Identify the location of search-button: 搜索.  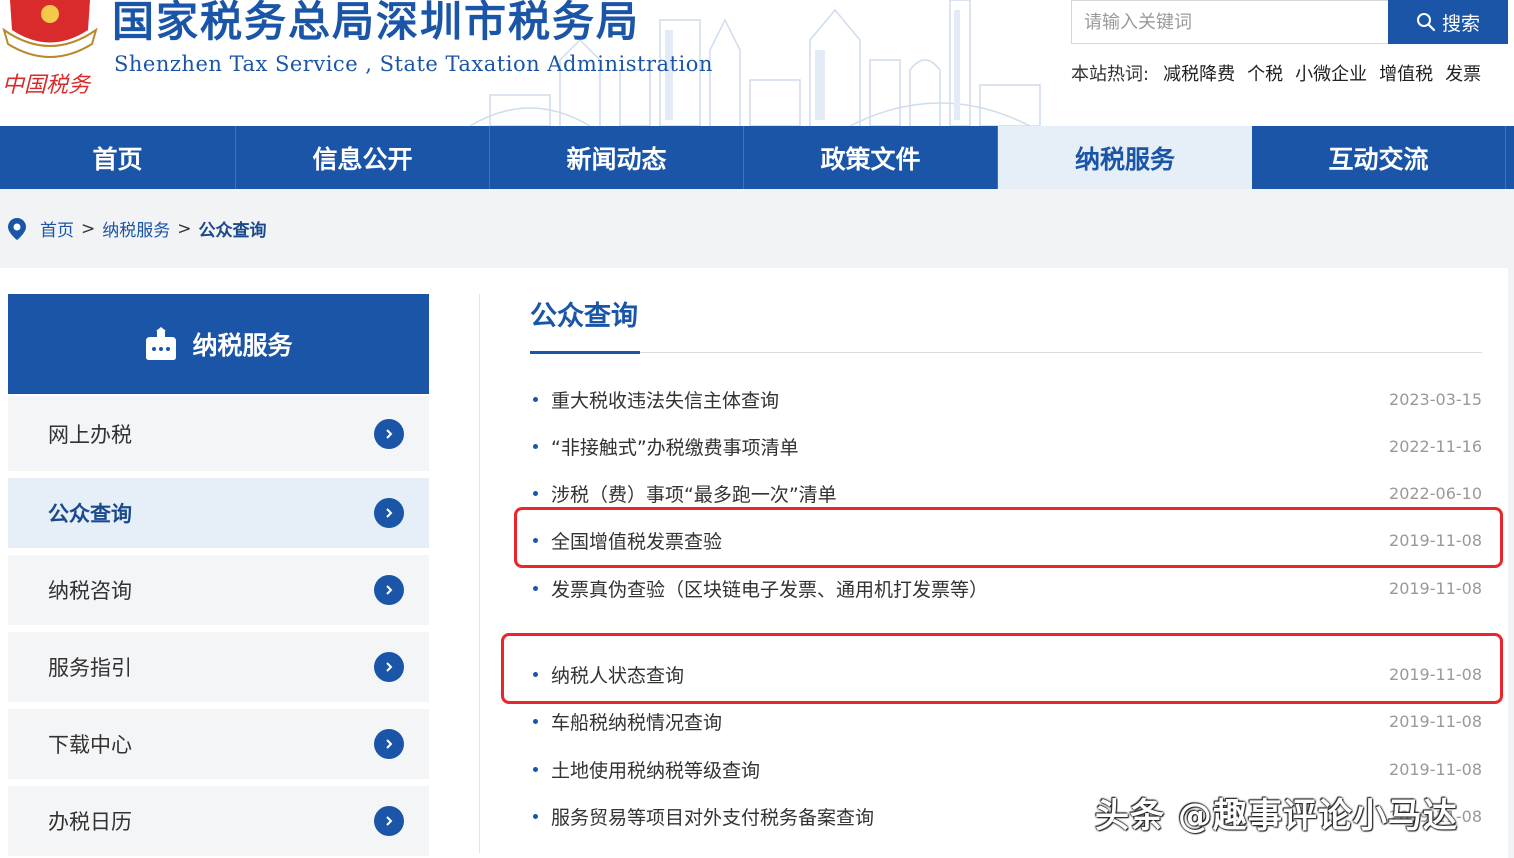
(1448, 22).